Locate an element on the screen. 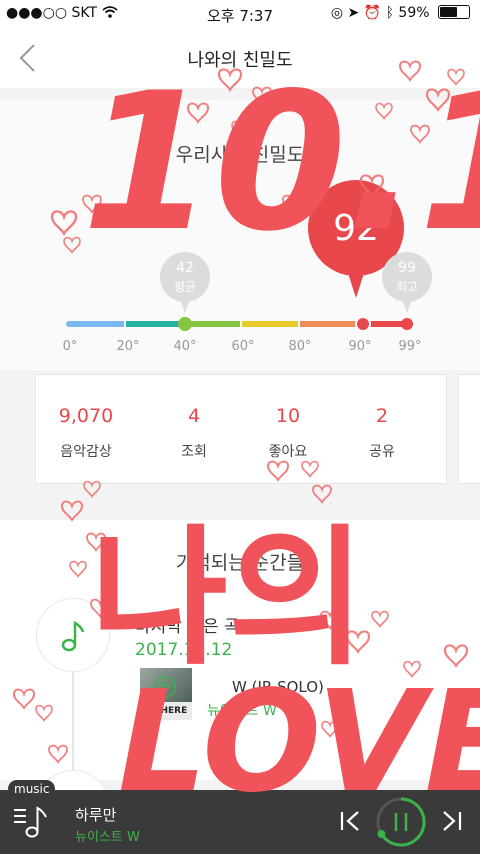 The width and height of the screenshot is (480, 854). battery-icon is located at coordinates (454, 12).